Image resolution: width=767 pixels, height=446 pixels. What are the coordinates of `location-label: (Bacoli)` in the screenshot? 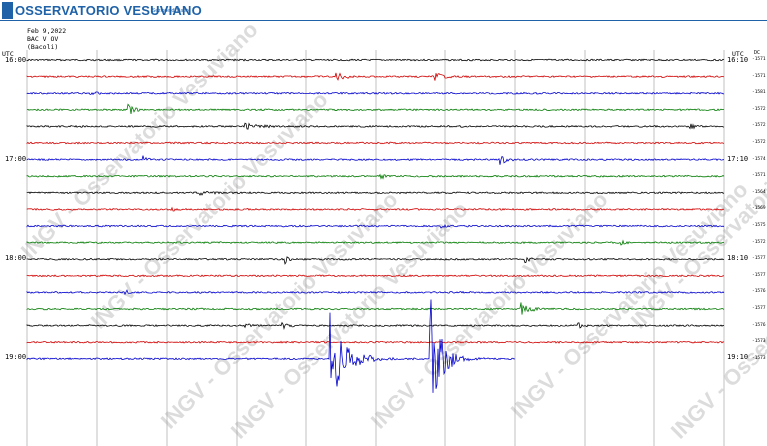 It's located at (43, 47).